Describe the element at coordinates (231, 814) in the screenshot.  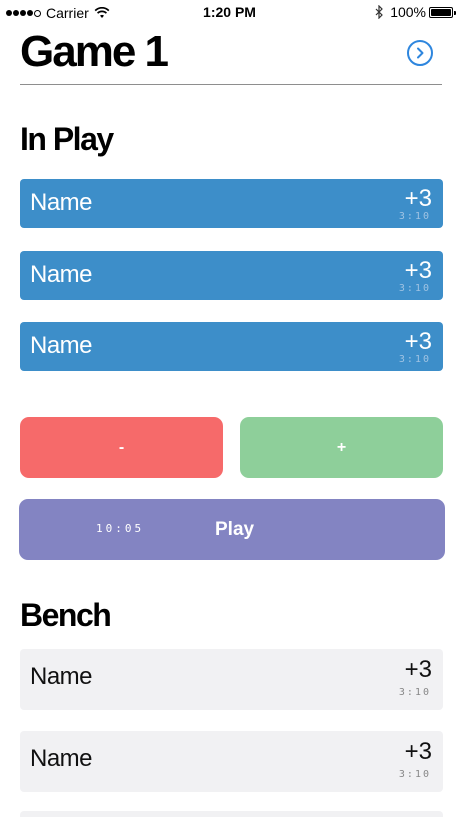
I see `bench-player-row-partial` at that location.